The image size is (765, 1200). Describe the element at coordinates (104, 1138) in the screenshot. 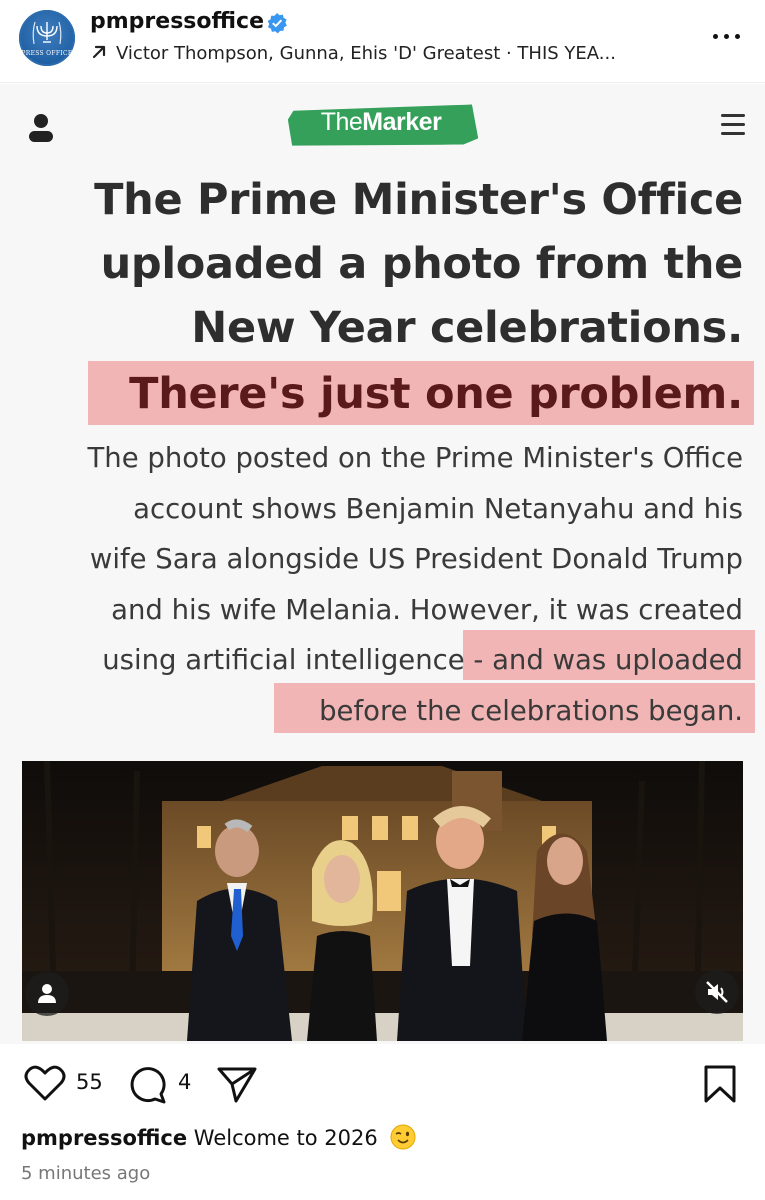

I see `caption-username: pmpressoffice` at that location.